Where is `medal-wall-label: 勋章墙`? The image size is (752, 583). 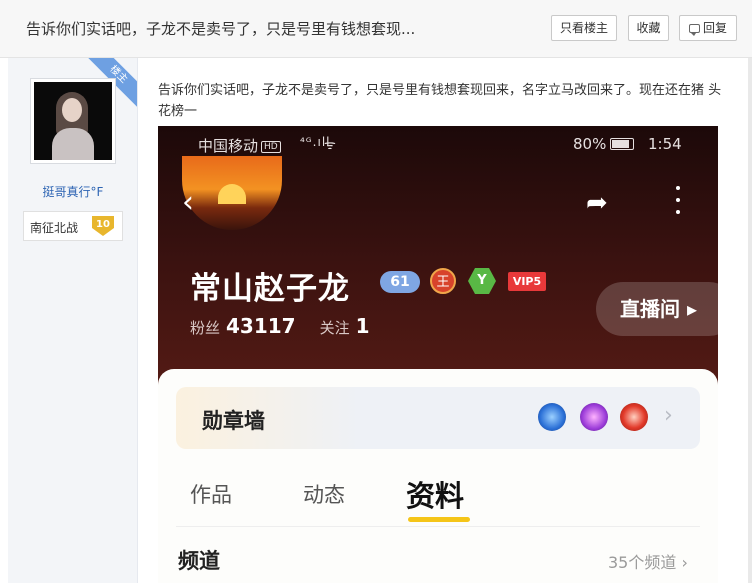
medal-wall-label: 勋章墙 is located at coordinates (233, 421).